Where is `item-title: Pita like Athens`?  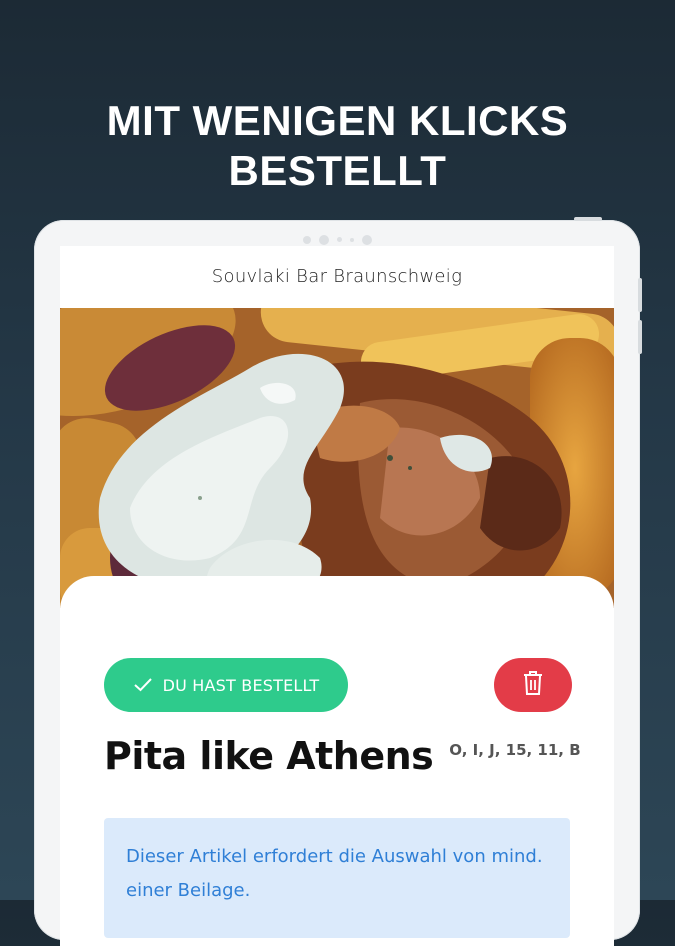
item-title: Pita like Athens is located at coordinates (269, 756).